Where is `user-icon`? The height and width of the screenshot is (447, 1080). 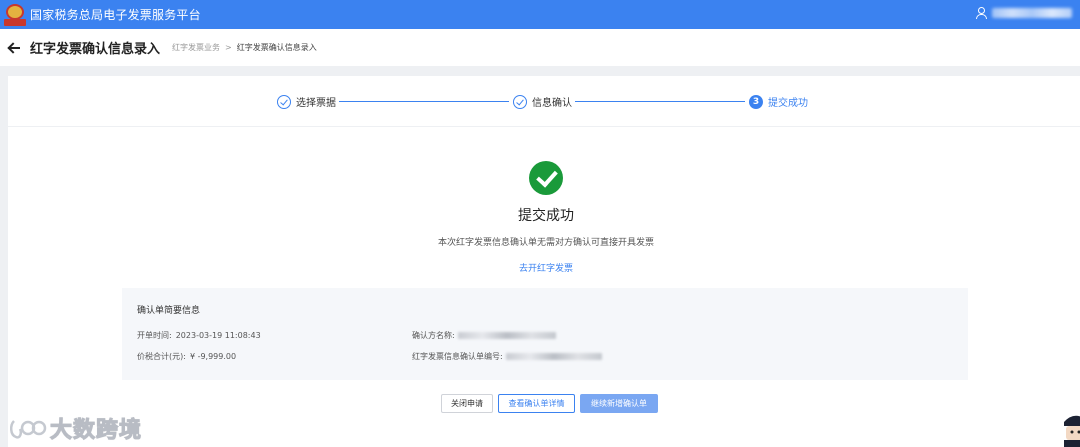 user-icon is located at coordinates (981, 13).